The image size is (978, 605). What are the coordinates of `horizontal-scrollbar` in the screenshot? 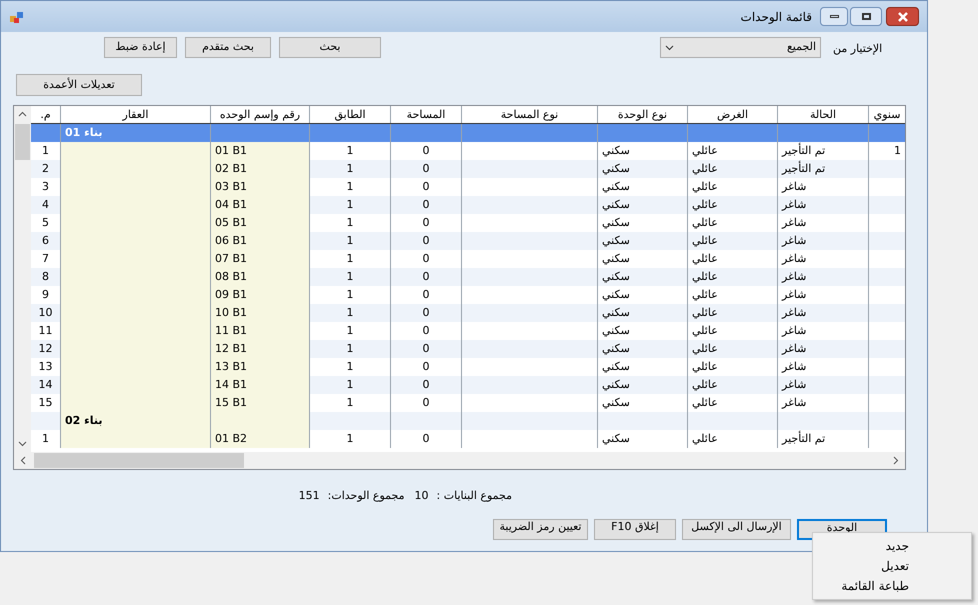 It's located at (459, 461).